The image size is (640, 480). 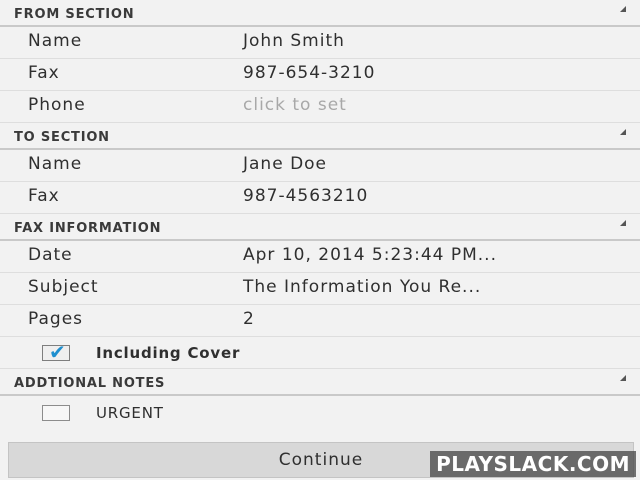 What do you see at coordinates (285, 164) in the screenshot?
I see `to-name-value: Jane Doe` at bounding box center [285, 164].